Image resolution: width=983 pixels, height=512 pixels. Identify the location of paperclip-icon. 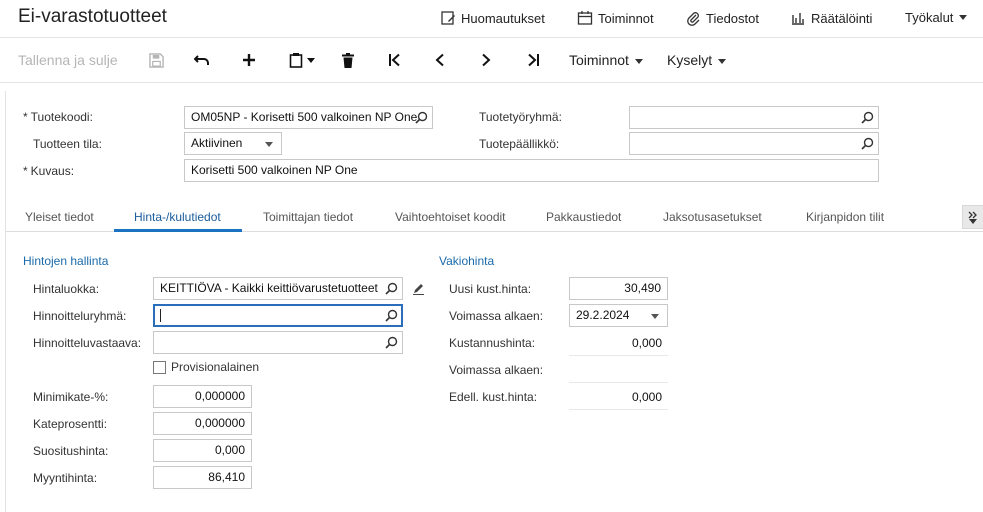
(693, 19).